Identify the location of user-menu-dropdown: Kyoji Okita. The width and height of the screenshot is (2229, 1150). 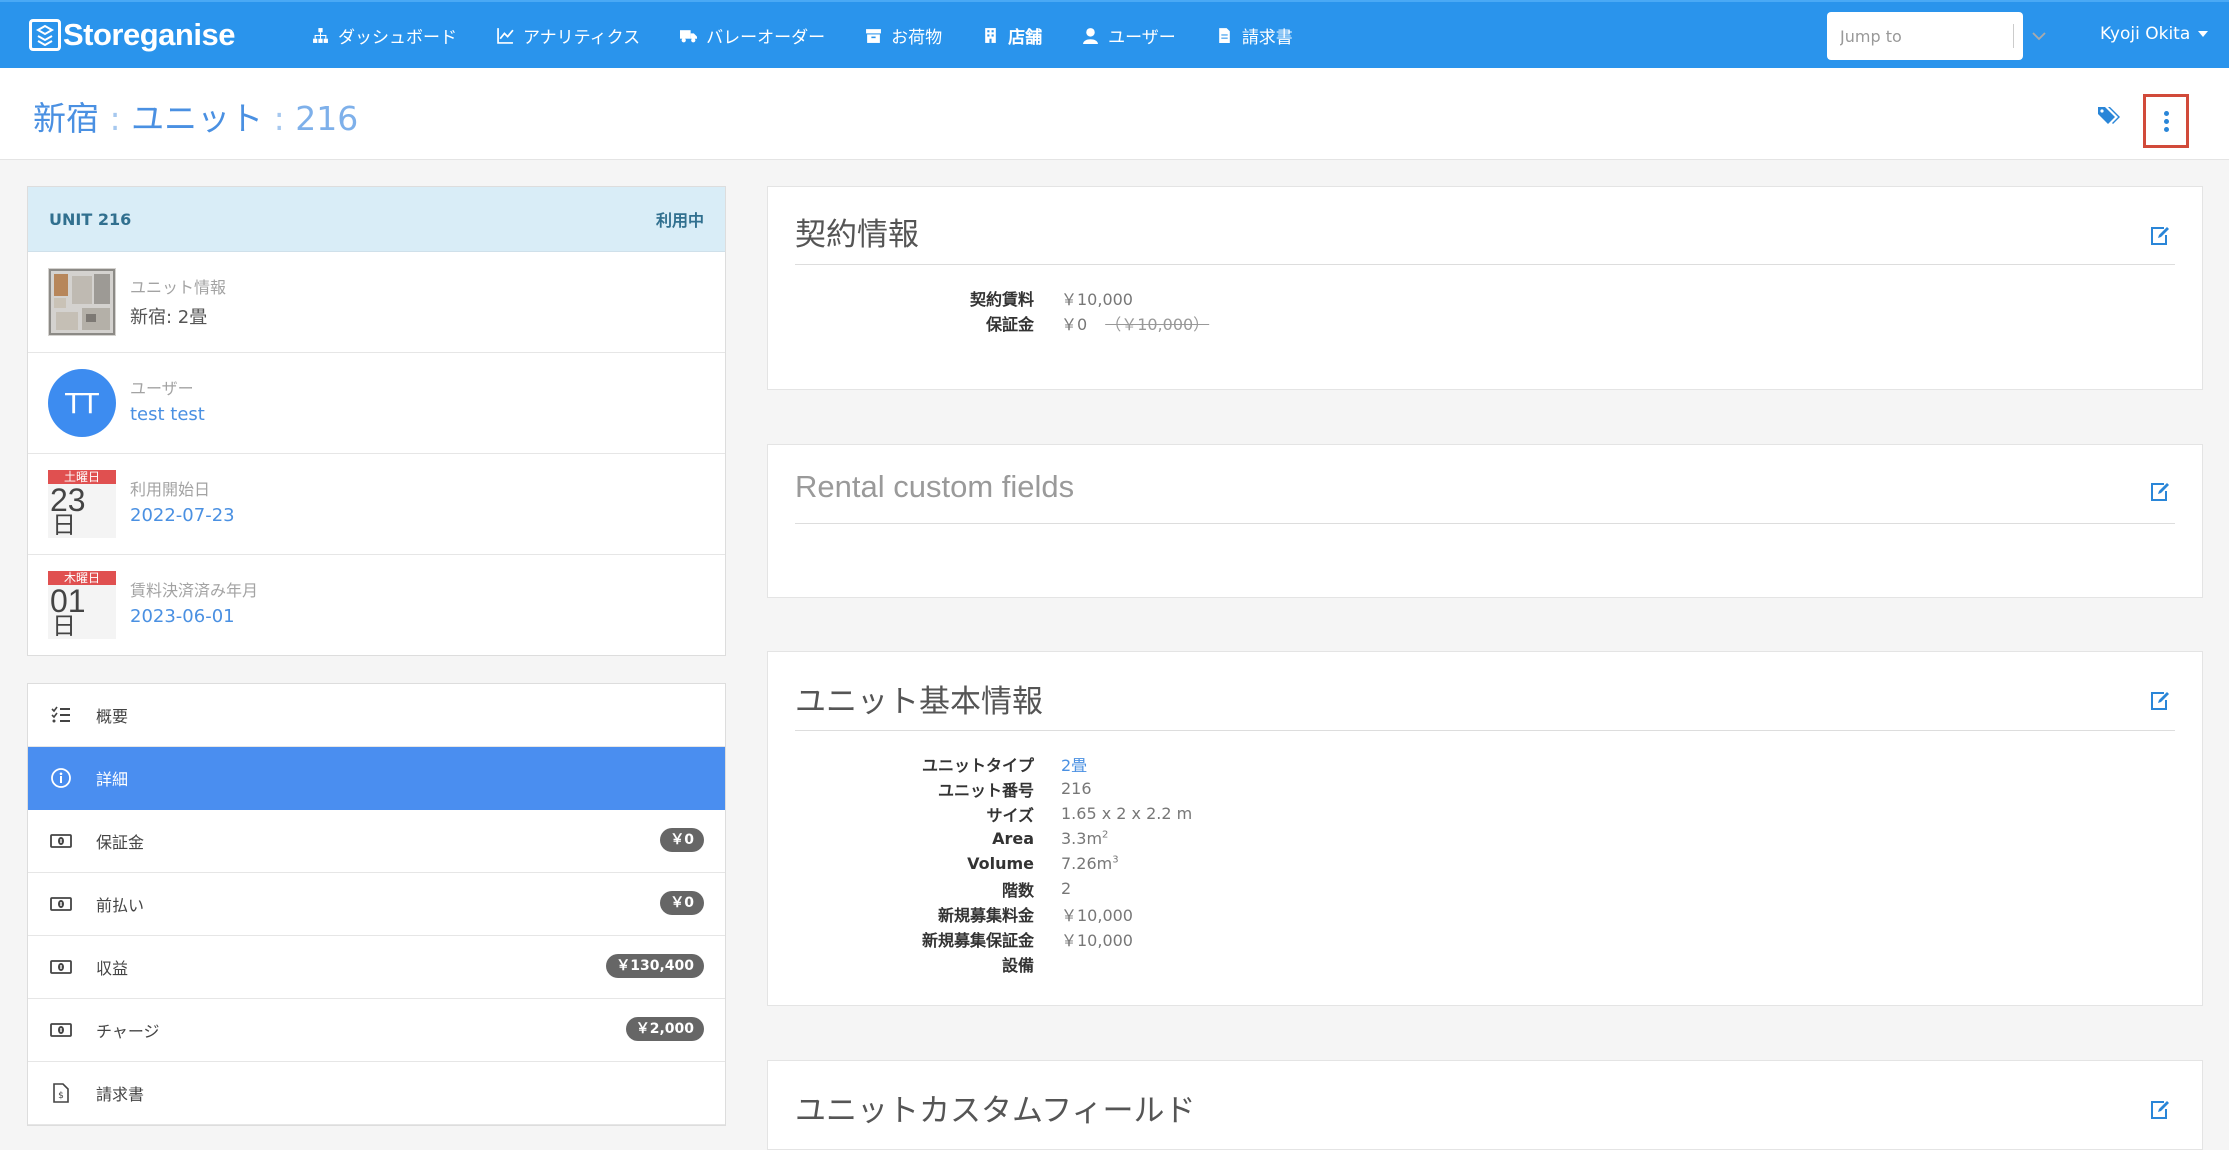
(2154, 34).